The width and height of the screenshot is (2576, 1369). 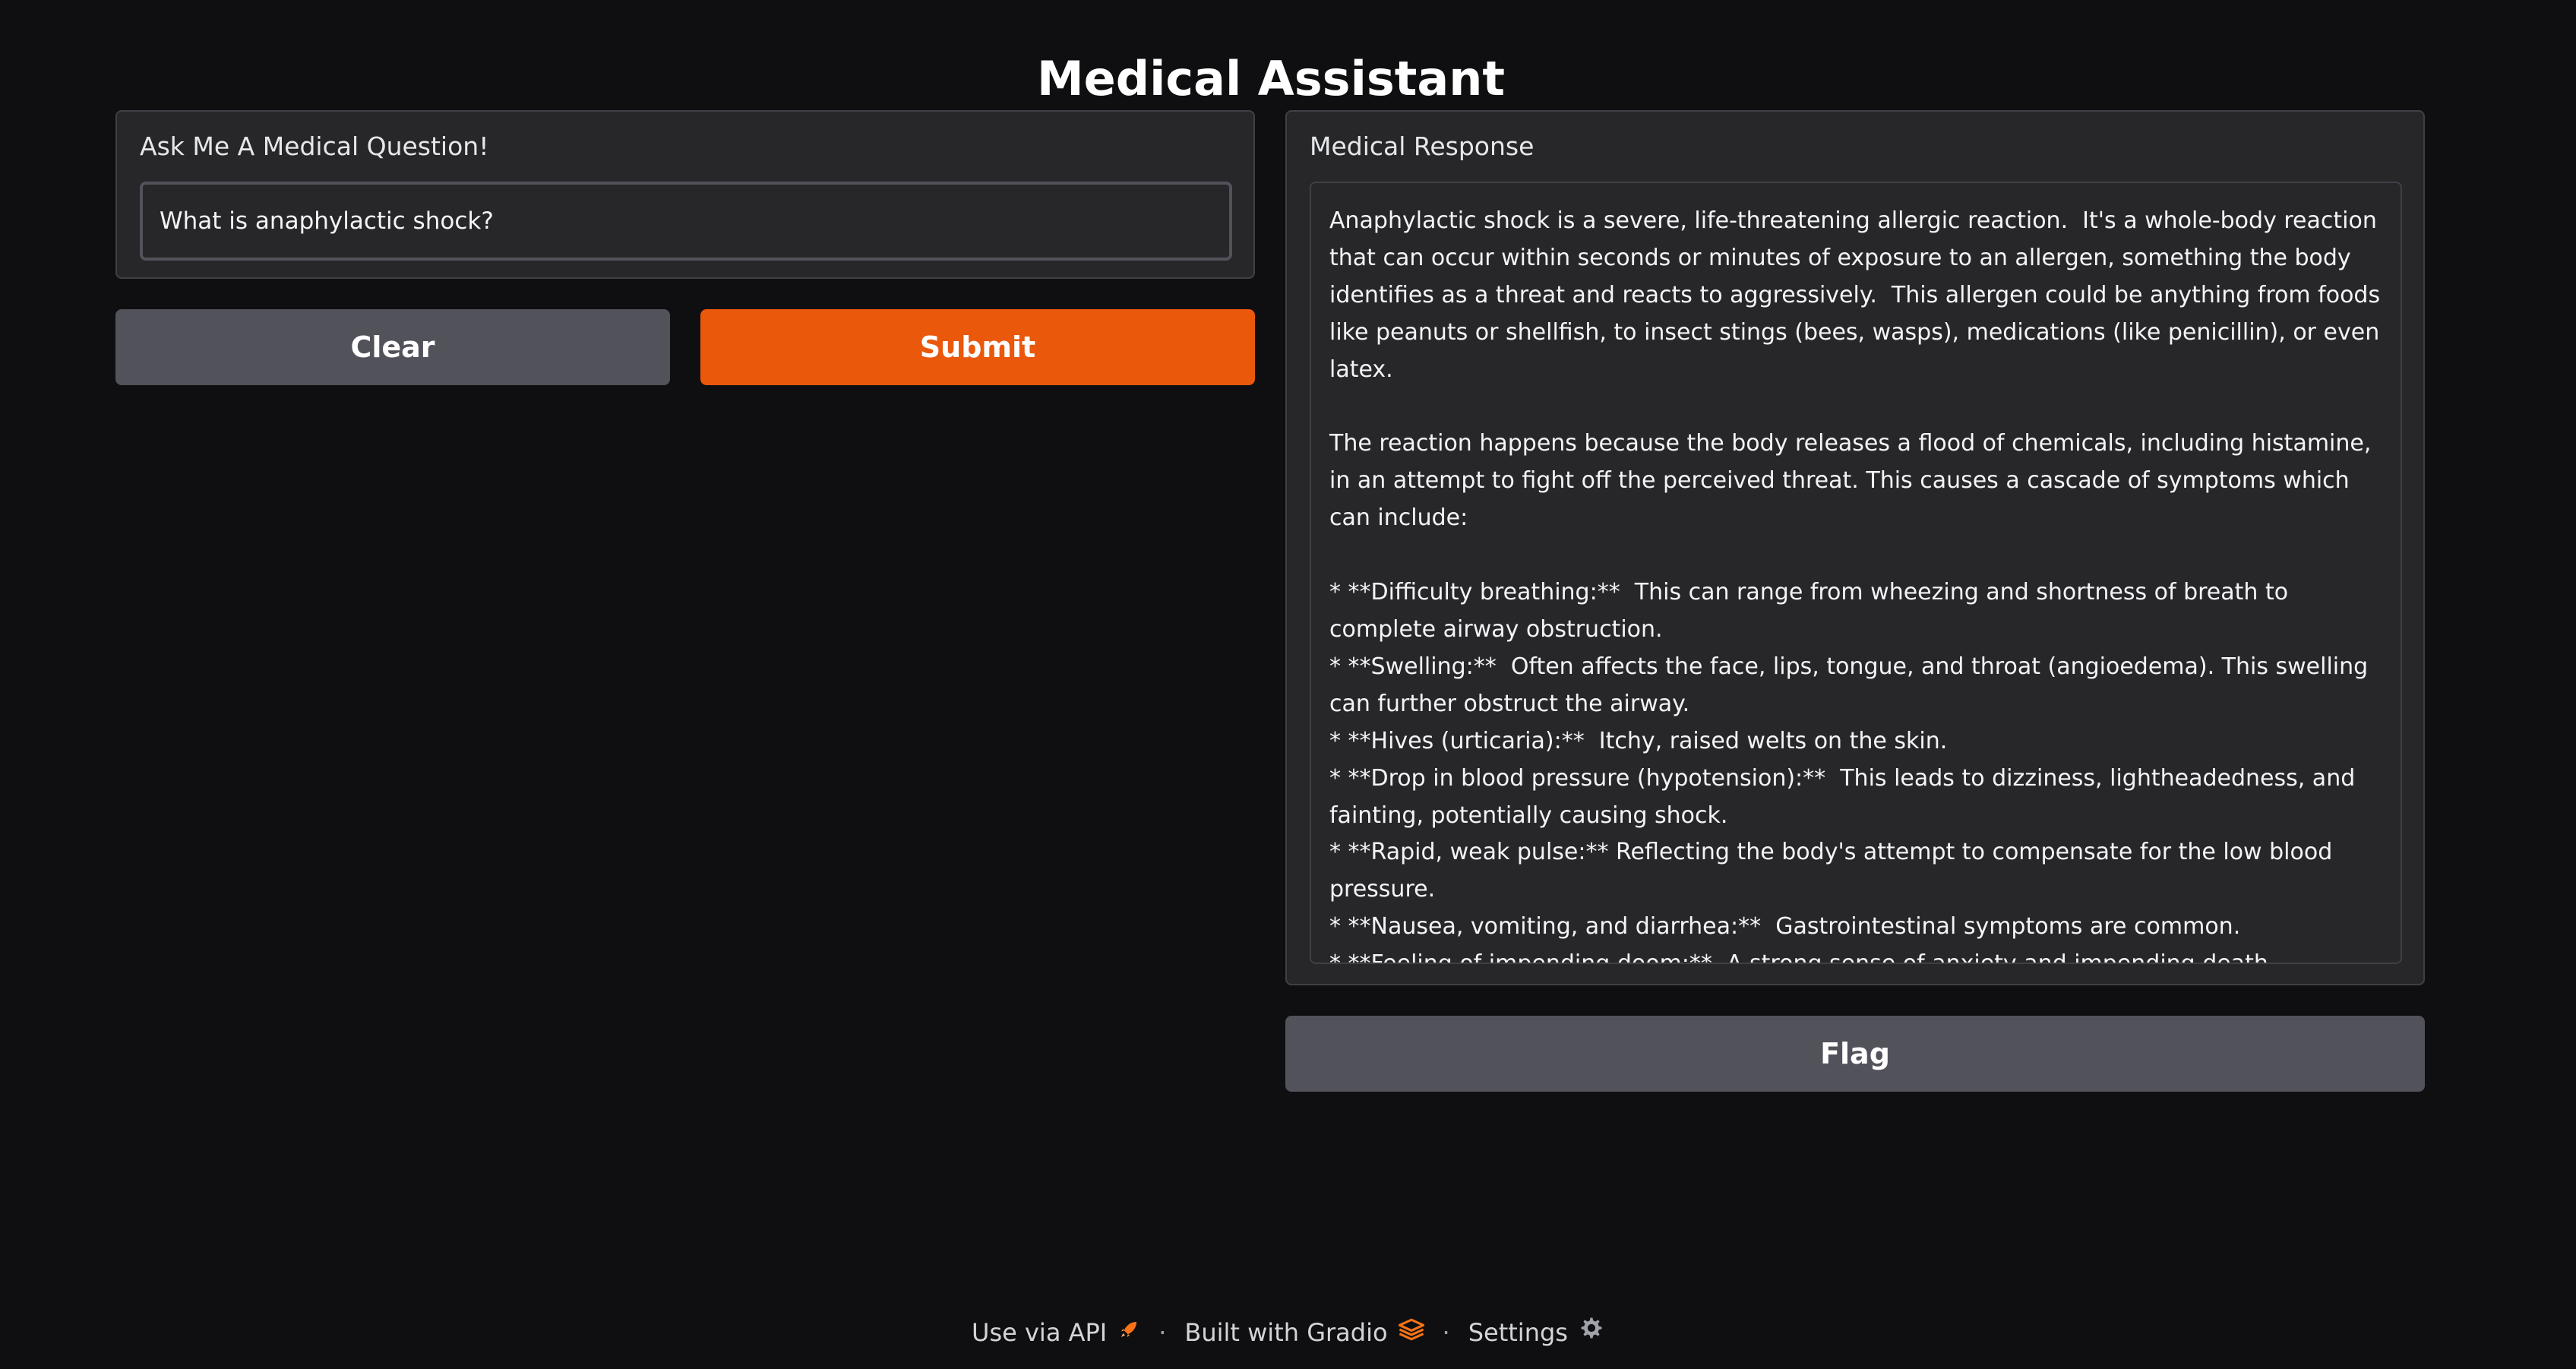 I want to click on page-title: Medical Assistant, so click(x=1270, y=78).